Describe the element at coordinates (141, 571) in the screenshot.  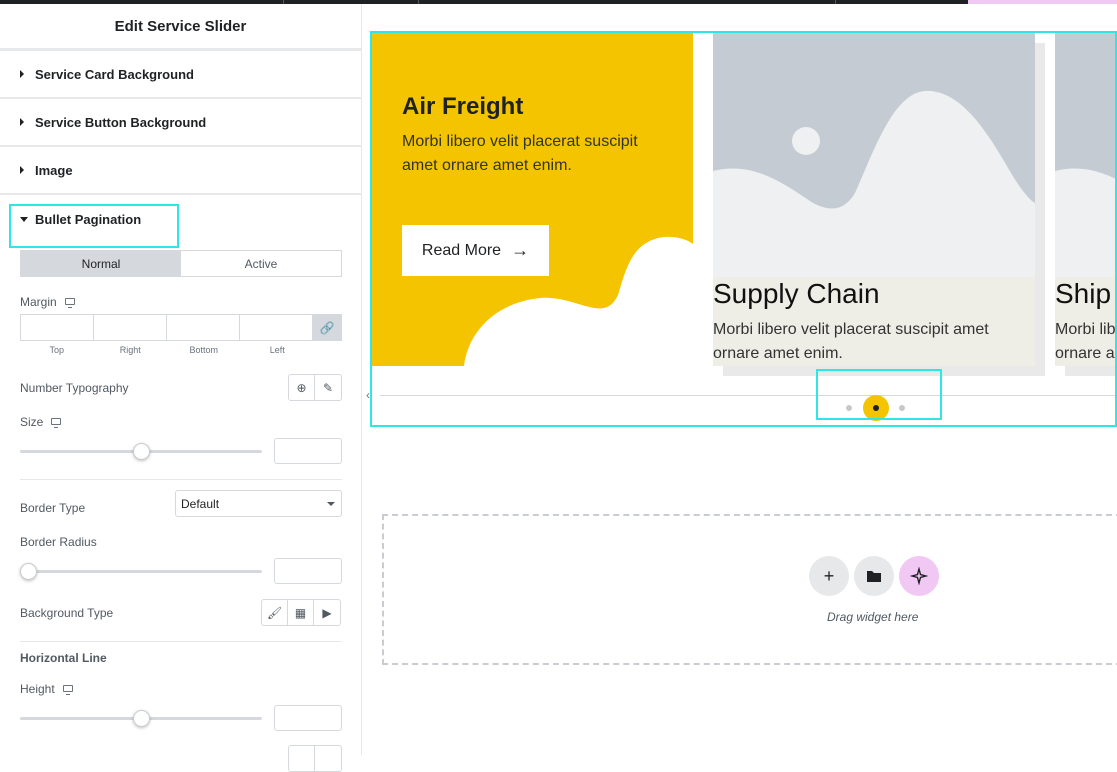
I see `border-radius-slider` at that location.